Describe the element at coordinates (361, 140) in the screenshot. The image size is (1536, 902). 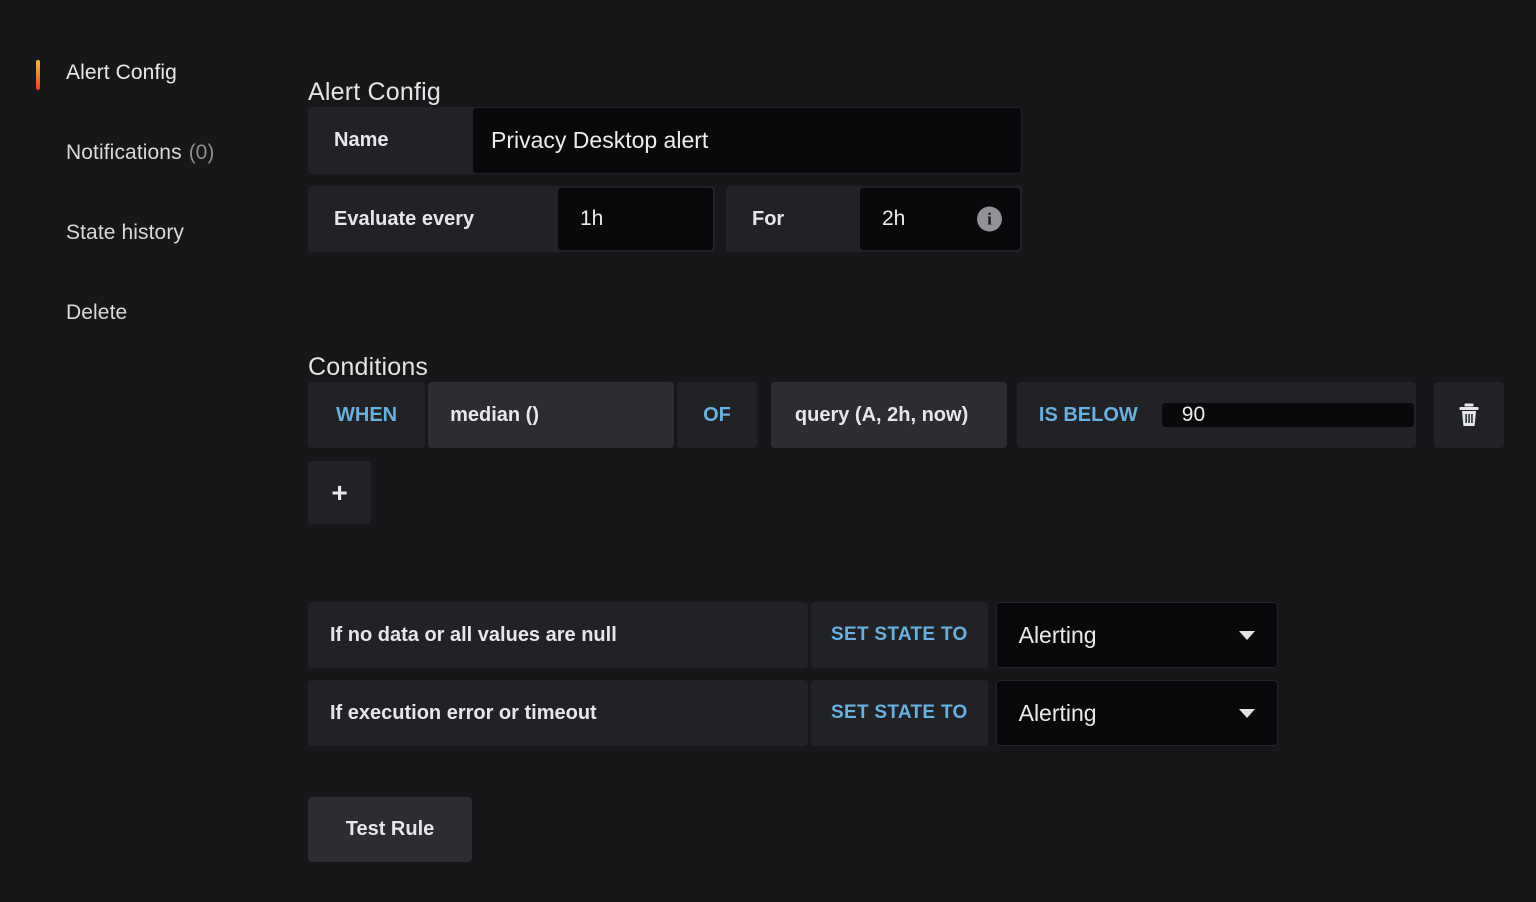
I see `alert-name-label: Name` at that location.